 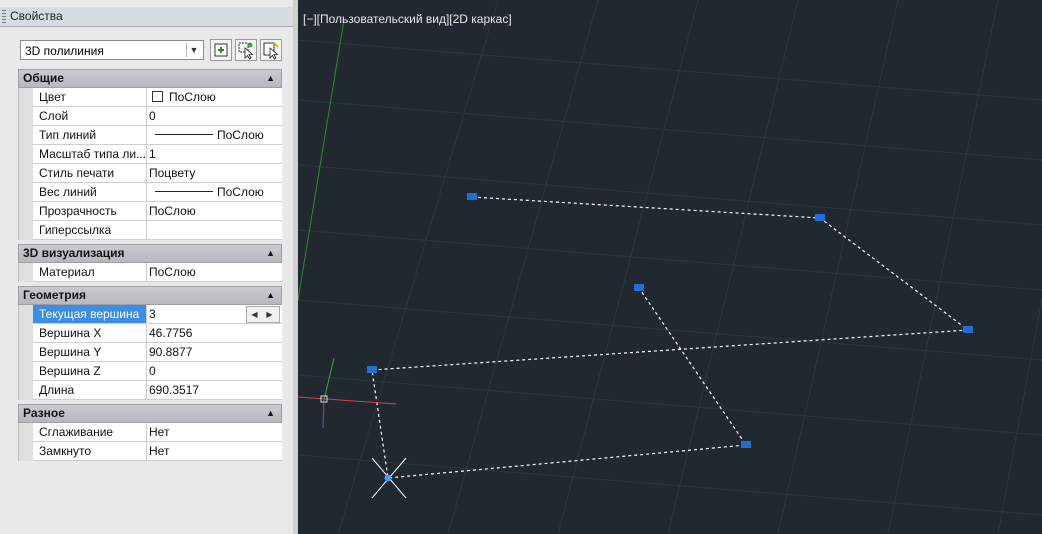 What do you see at coordinates (90, 390) in the screenshot?
I see `property-label: Длина` at bounding box center [90, 390].